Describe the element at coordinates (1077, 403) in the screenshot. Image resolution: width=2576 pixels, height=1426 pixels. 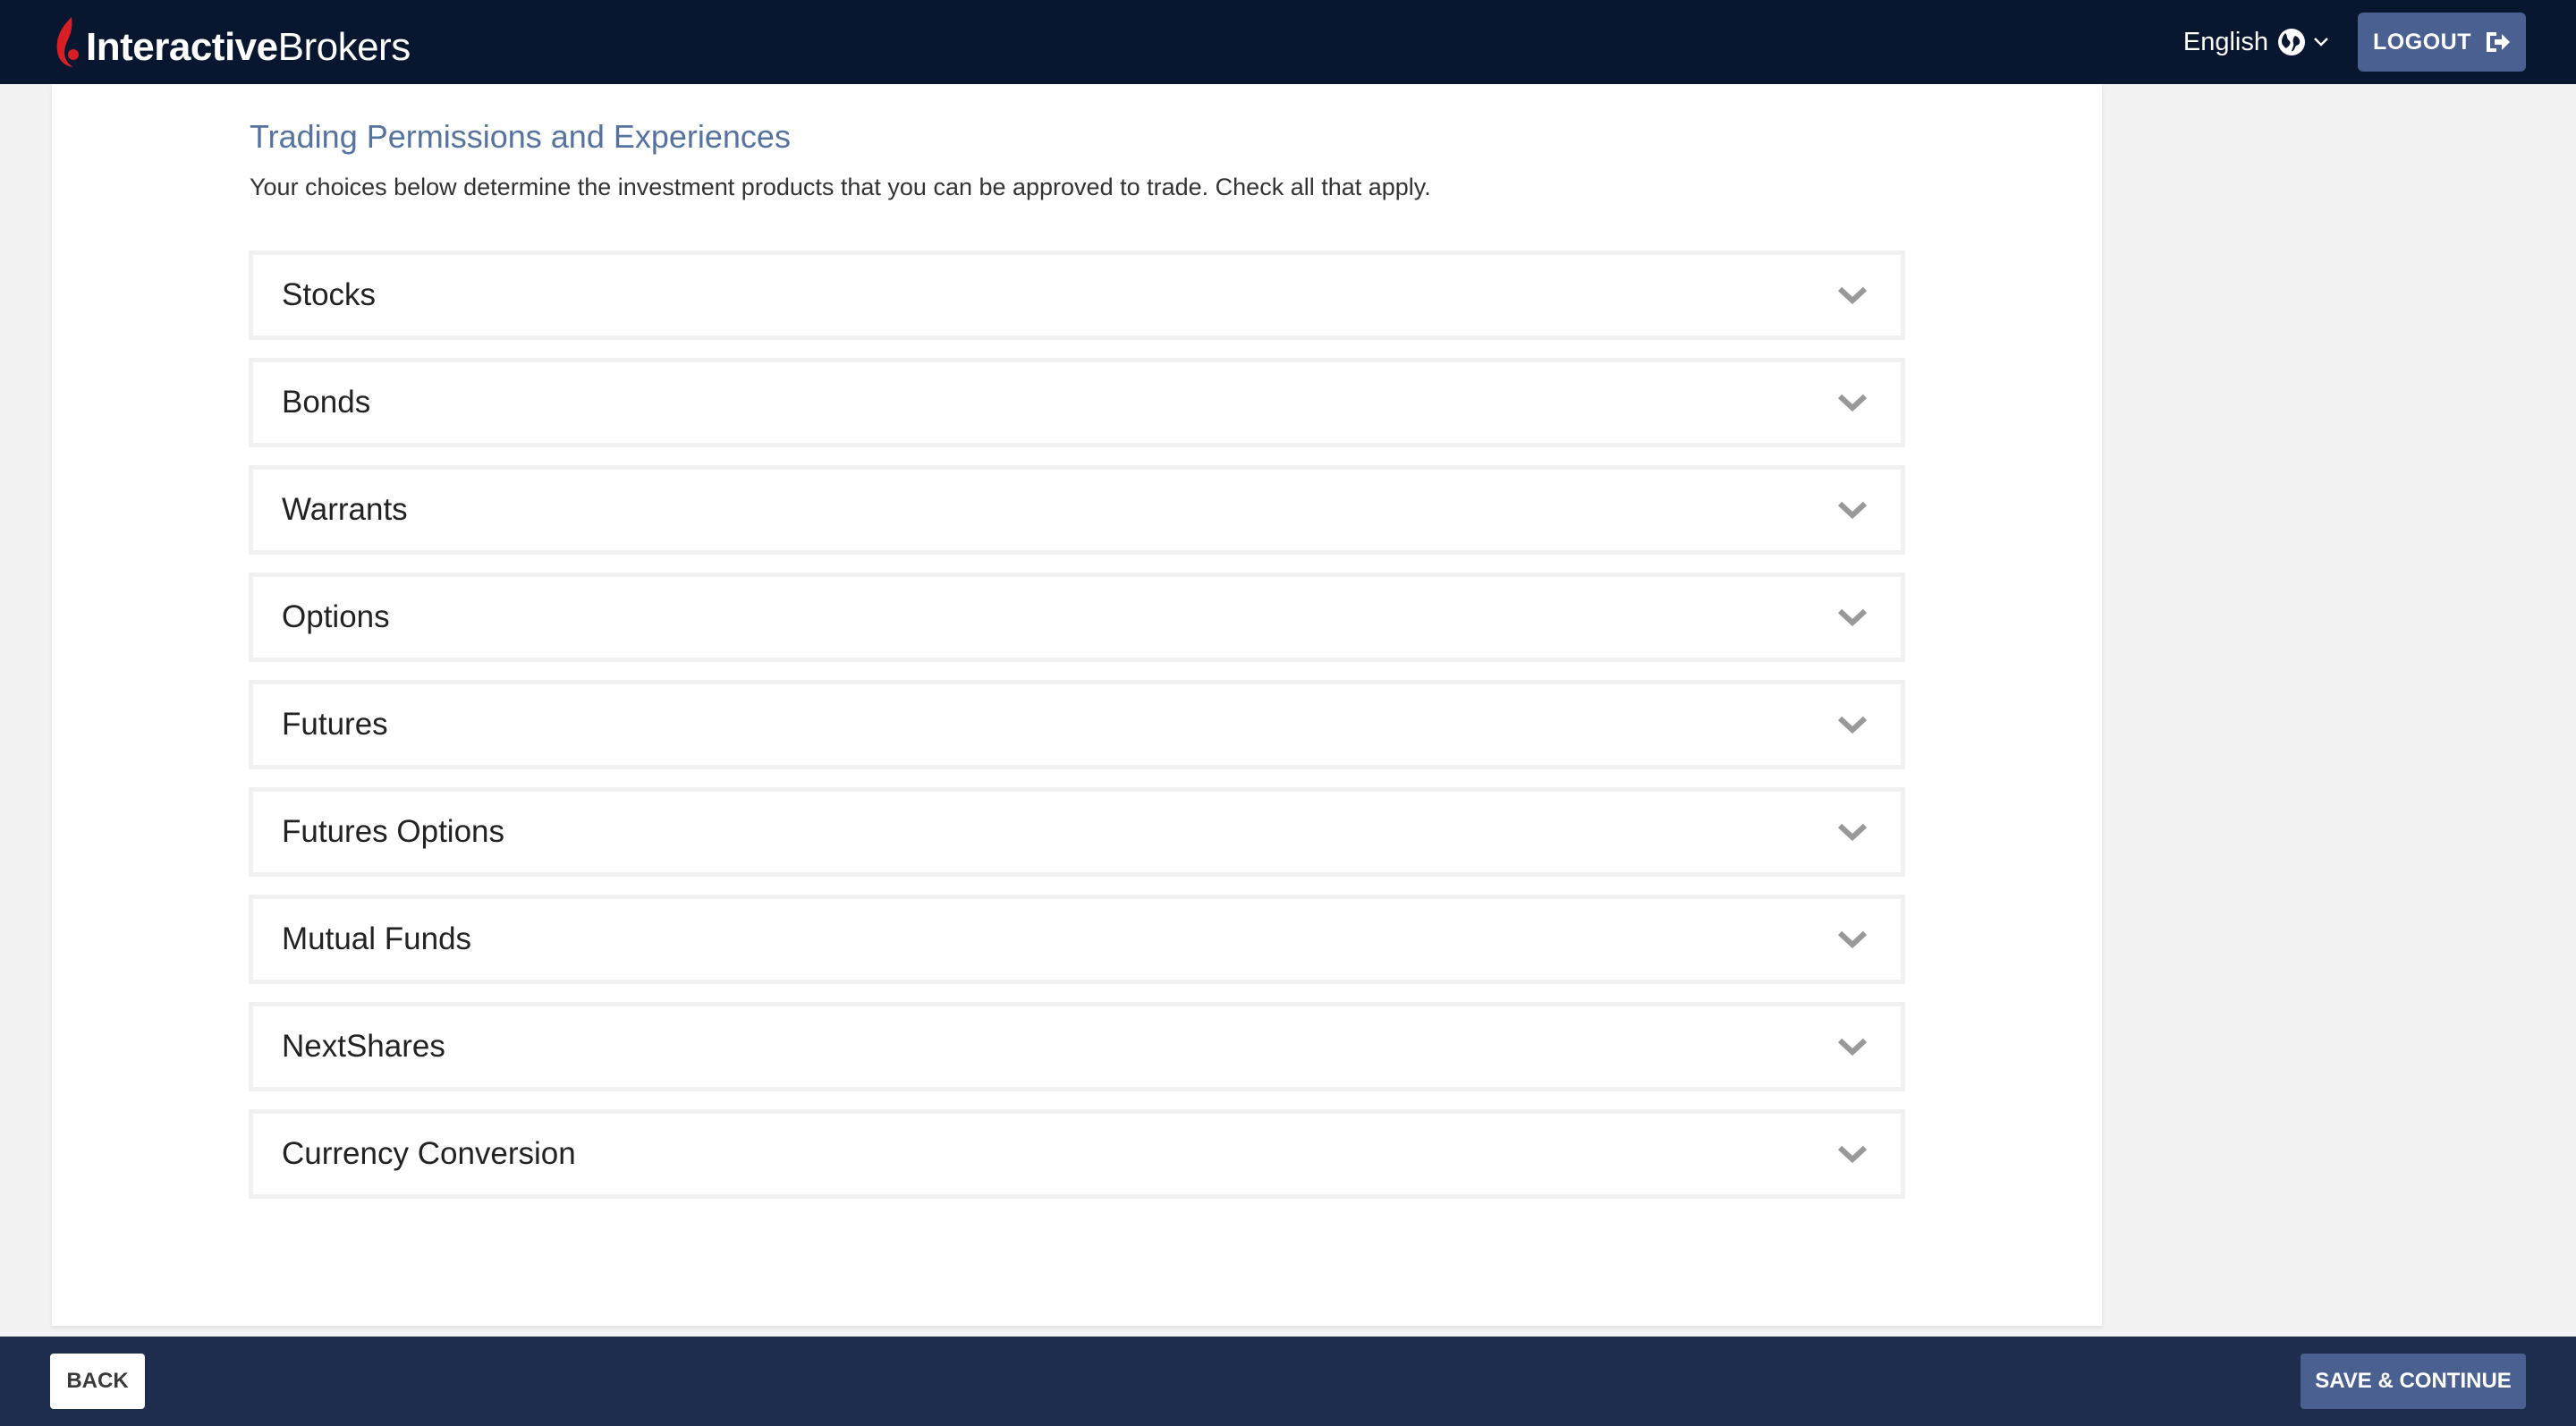
I see `accordion-item-bonds: Bonds` at that location.